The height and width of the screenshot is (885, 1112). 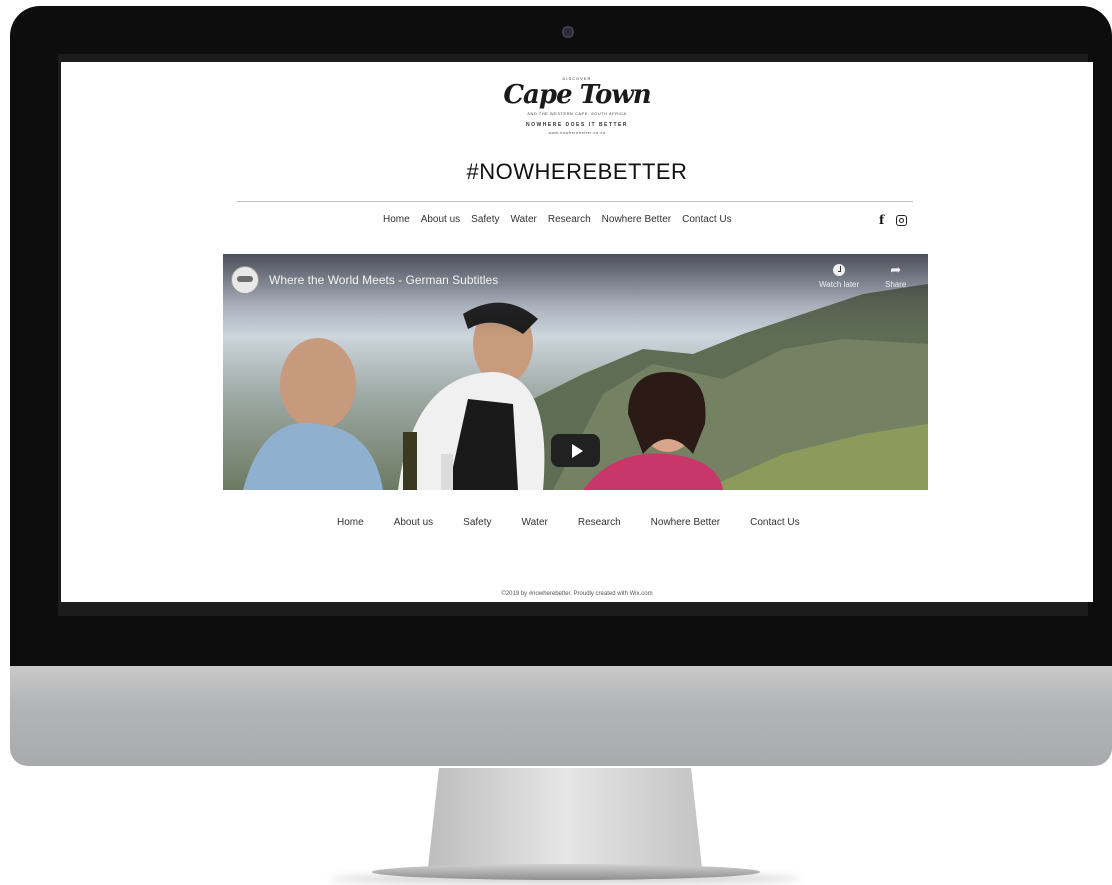 What do you see at coordinates (575, 201) in the screenshot?
I see `header-divider` at bounding box center [575, 201].